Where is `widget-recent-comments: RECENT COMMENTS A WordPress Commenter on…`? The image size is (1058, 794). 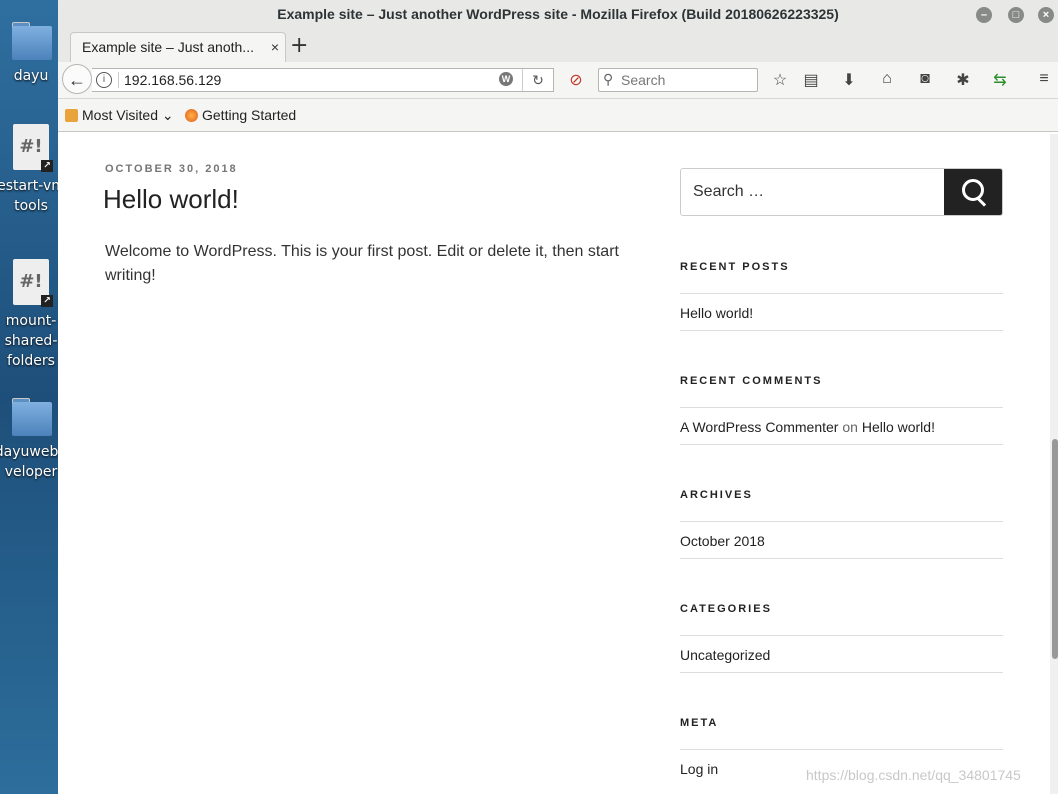
widget-recent-comments: RECENT COMMENTS A WordPress Commenter on… is located at coordinates (841, 410).